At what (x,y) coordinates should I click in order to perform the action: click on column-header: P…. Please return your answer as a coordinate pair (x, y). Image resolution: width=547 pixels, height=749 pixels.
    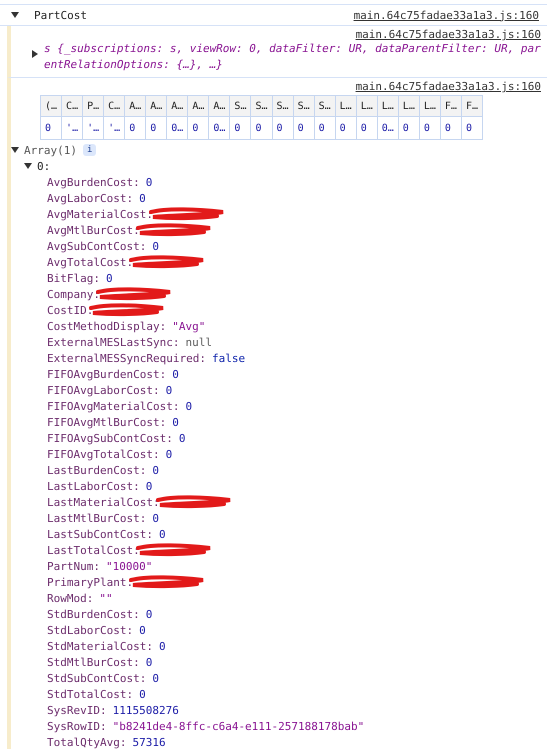
    Looking at the image, I should click on (93, 106).